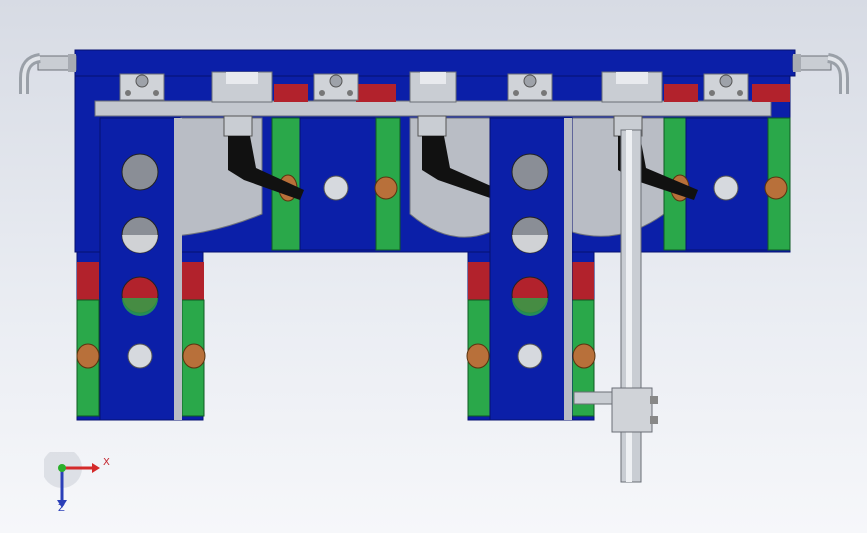 The height and width of the screenshot is (533, 867). I want to click on left-pipe-elbow, so click(48, 73).